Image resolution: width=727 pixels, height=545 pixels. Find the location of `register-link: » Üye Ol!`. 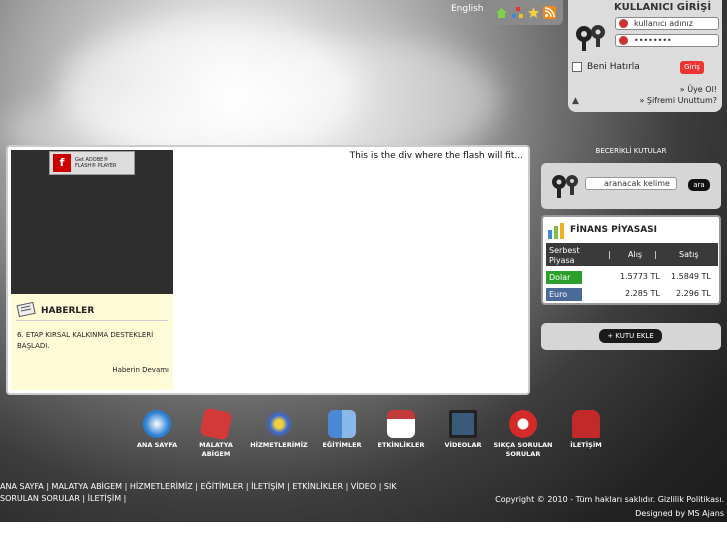

register-link: » Üye Ol! is located at coordinates (698, 89).